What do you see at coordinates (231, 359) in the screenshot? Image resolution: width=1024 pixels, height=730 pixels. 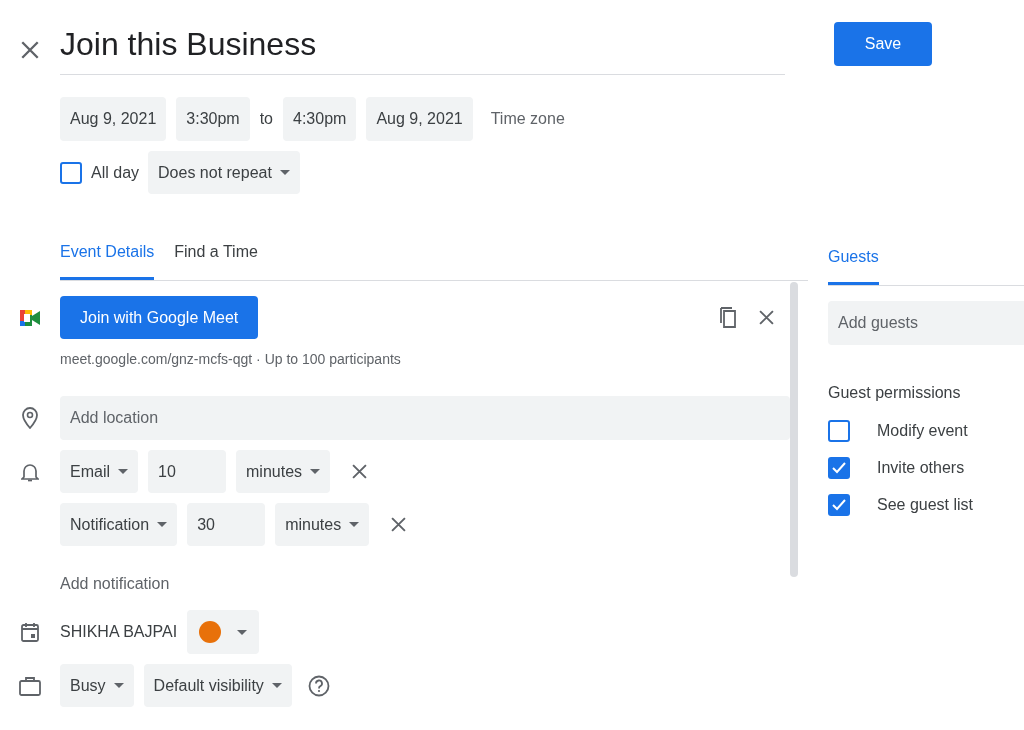 I see `meet-info: meet.google.com/gnz-mcfs-qgt · Up to 100 participants` at bounding box center [231, 359].